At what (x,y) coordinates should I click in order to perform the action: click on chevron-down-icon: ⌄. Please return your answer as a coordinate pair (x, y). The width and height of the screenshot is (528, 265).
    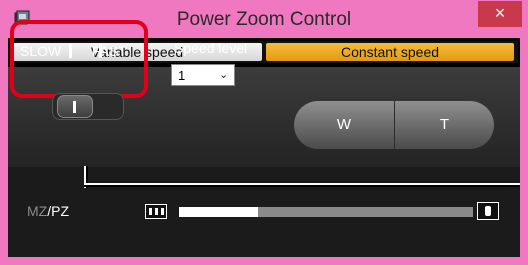
    Looking at the image, I should click on (224, 75).